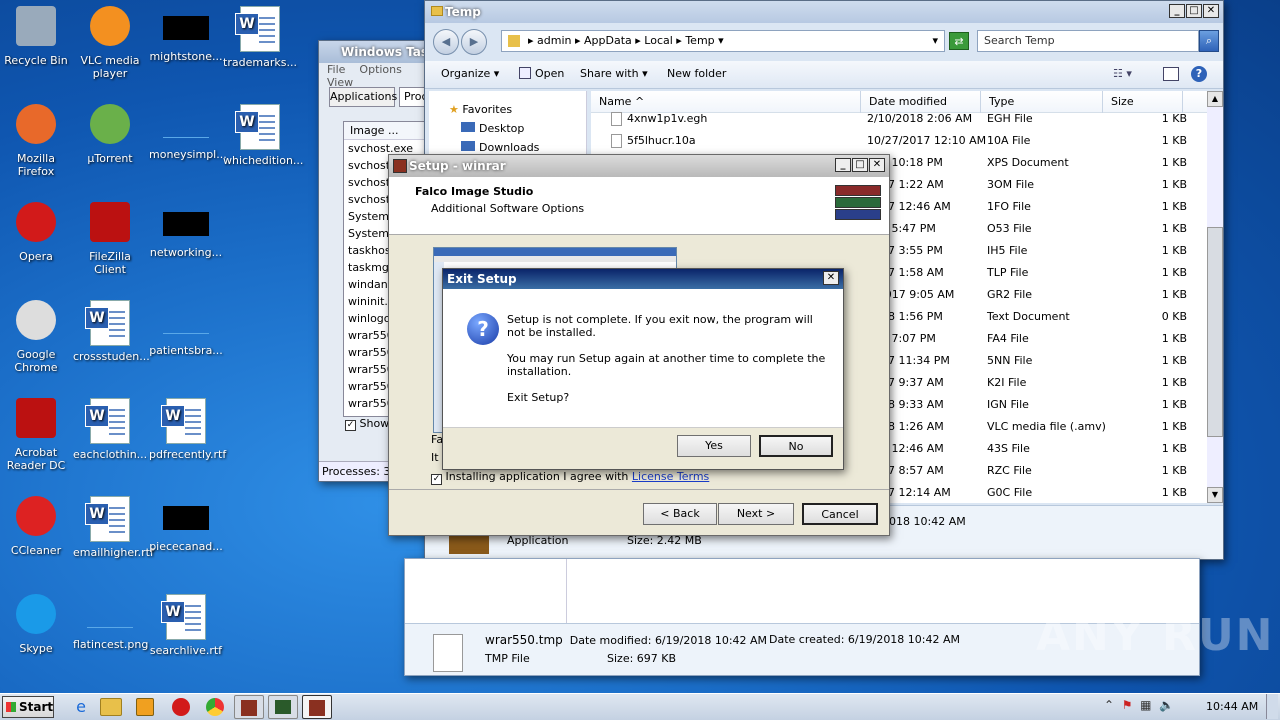 The width and height of the screenshot is (1280, 720). I want to click on show-label: Show, so click(374, 423).